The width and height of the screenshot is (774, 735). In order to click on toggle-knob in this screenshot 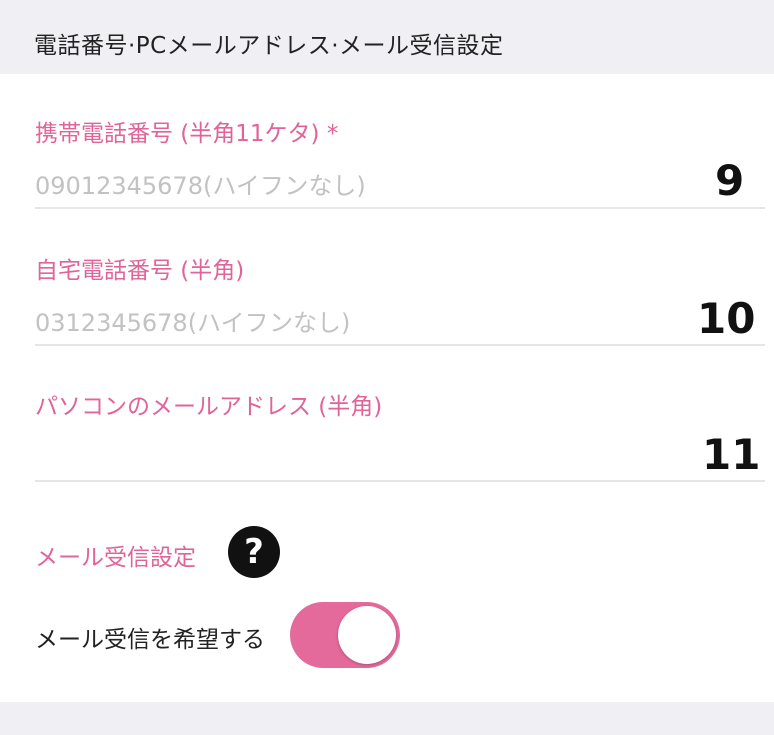, I will do `click(367, 635)`.